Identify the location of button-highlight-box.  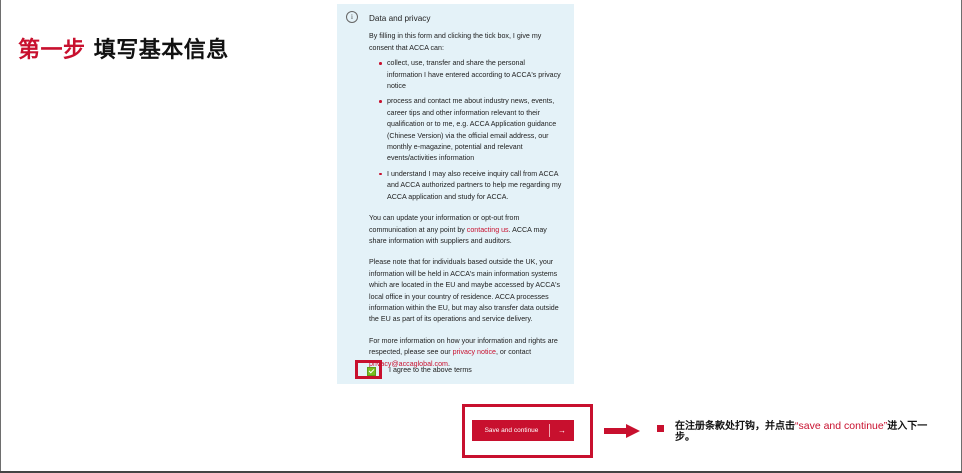
(527, 431).